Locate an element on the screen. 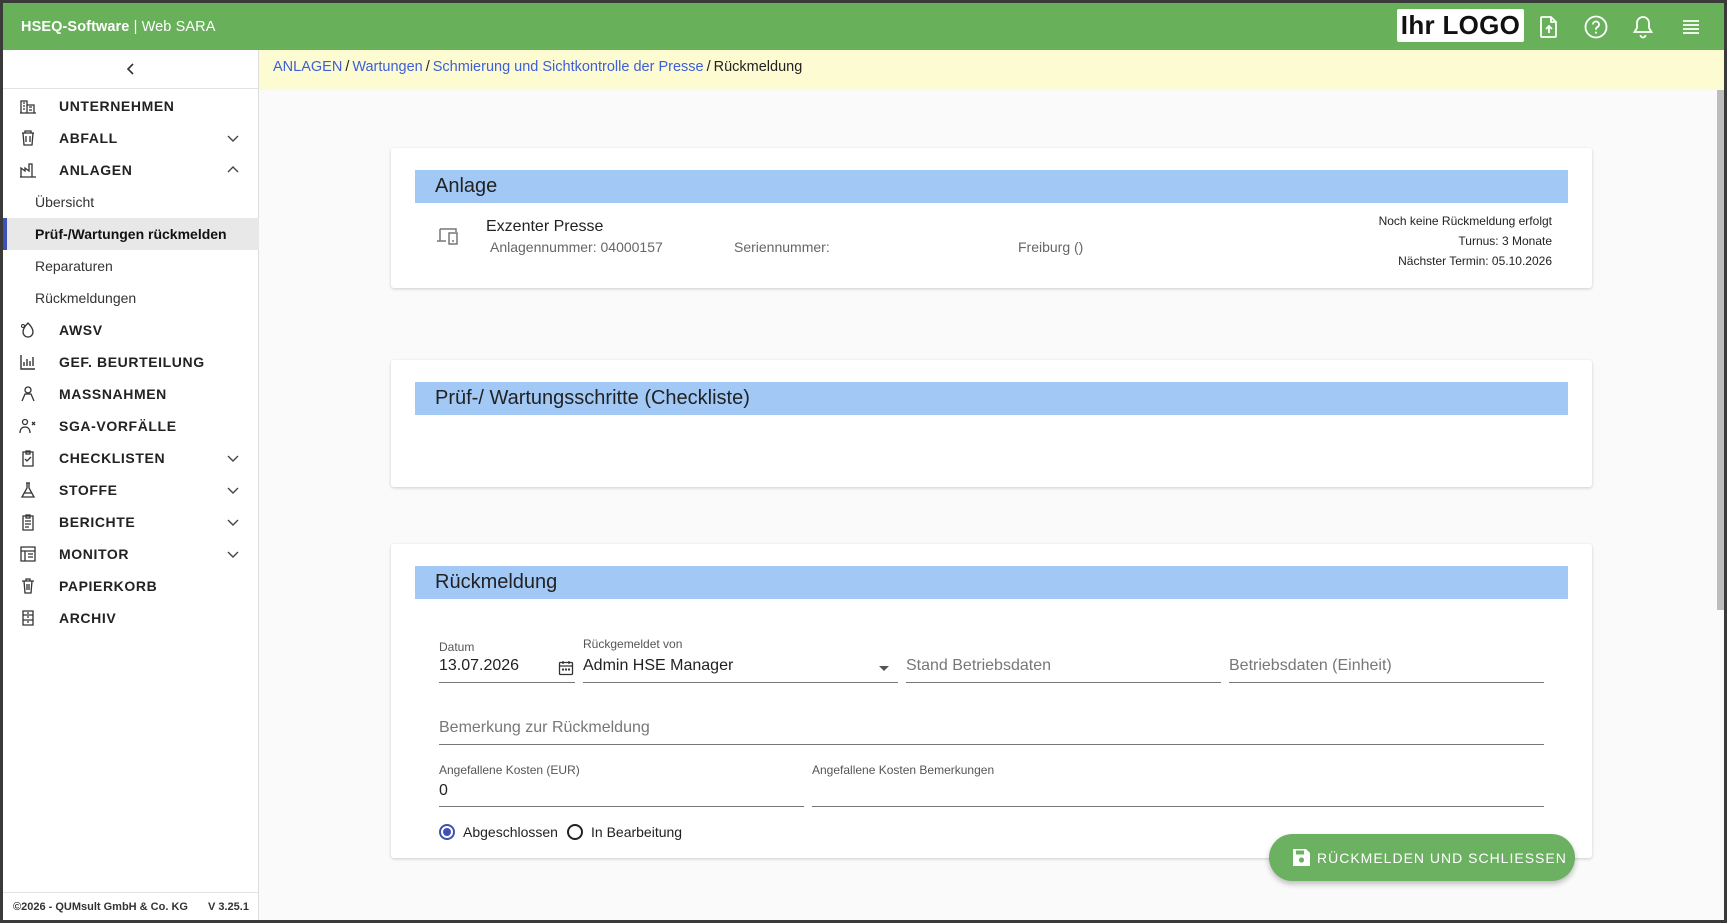 The width and height of the screenshot is (1727, 923). company-logo: Ihr LOGO is located at coordinates (1460, 25).